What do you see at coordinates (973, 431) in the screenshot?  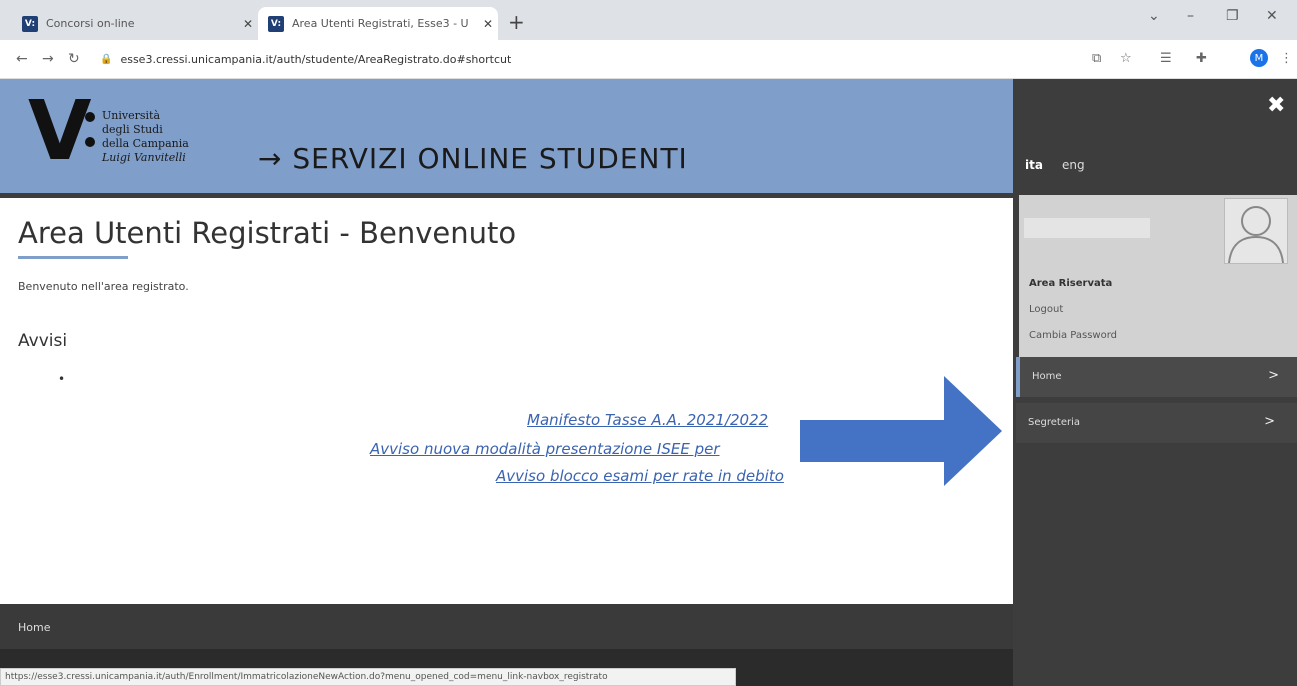 I see `annotation-arrow-head-icon` at bounding box center [973, 431].